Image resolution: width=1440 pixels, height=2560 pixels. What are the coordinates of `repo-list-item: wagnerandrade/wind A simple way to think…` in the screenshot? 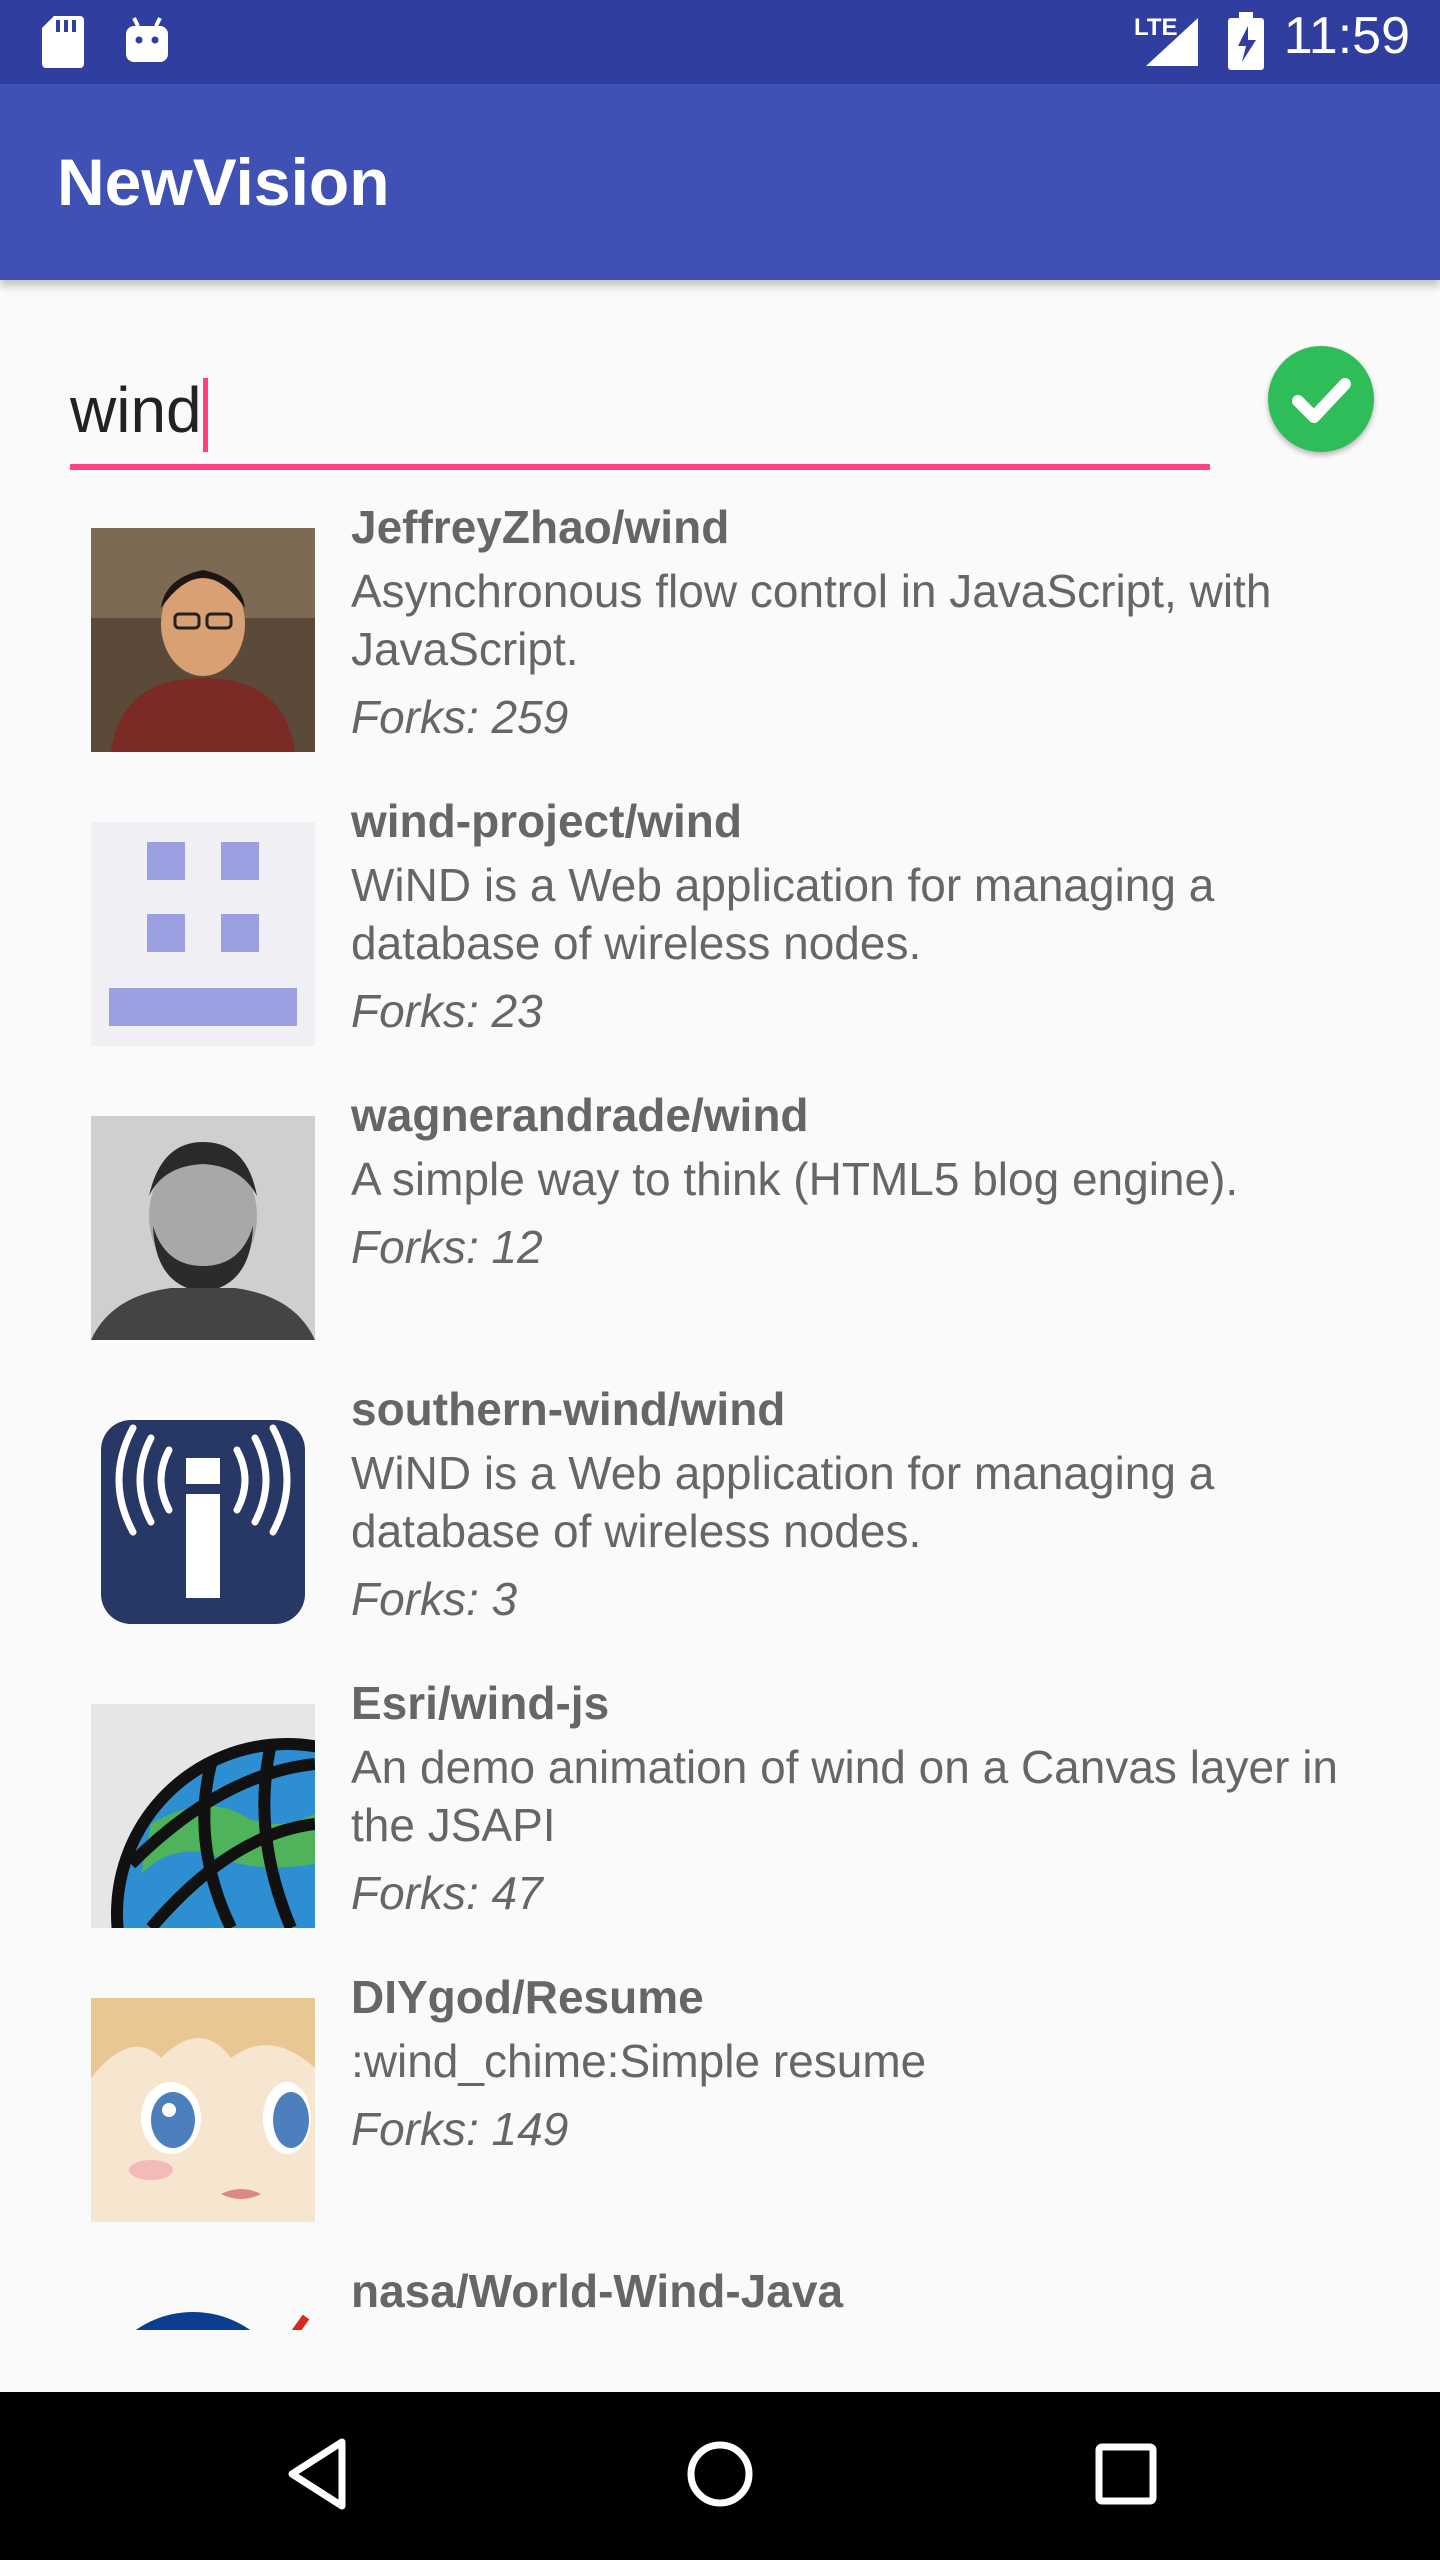 It's located at (720, 1235).